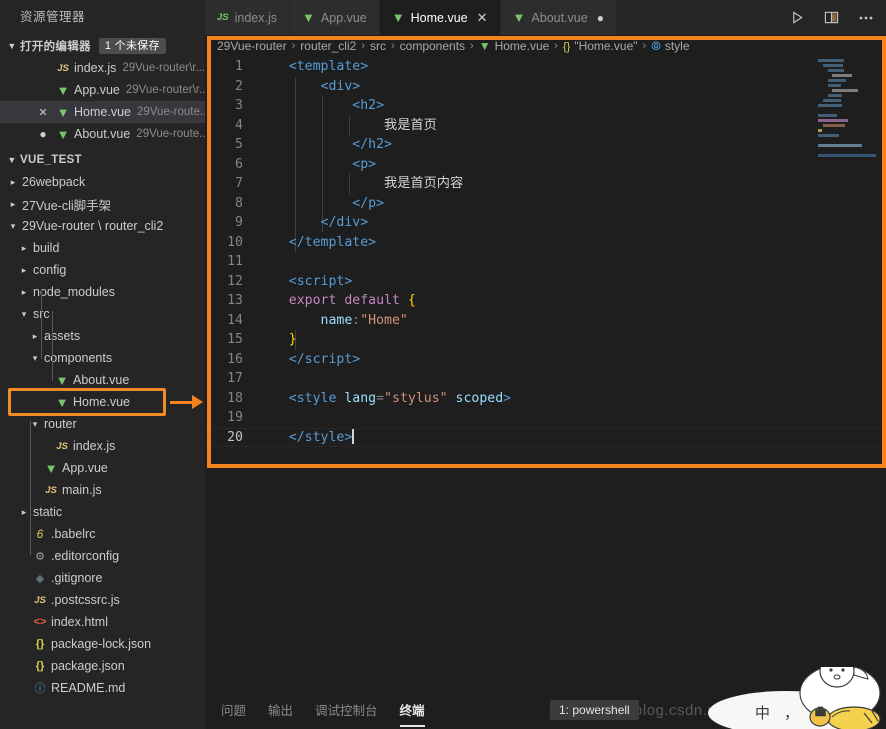 Image resolution: width=886 pixels, height=729 pixels. Describe the element at coordinates (545, 126) in the screenshot. I see `code-line: 4 我是首页` at that location.